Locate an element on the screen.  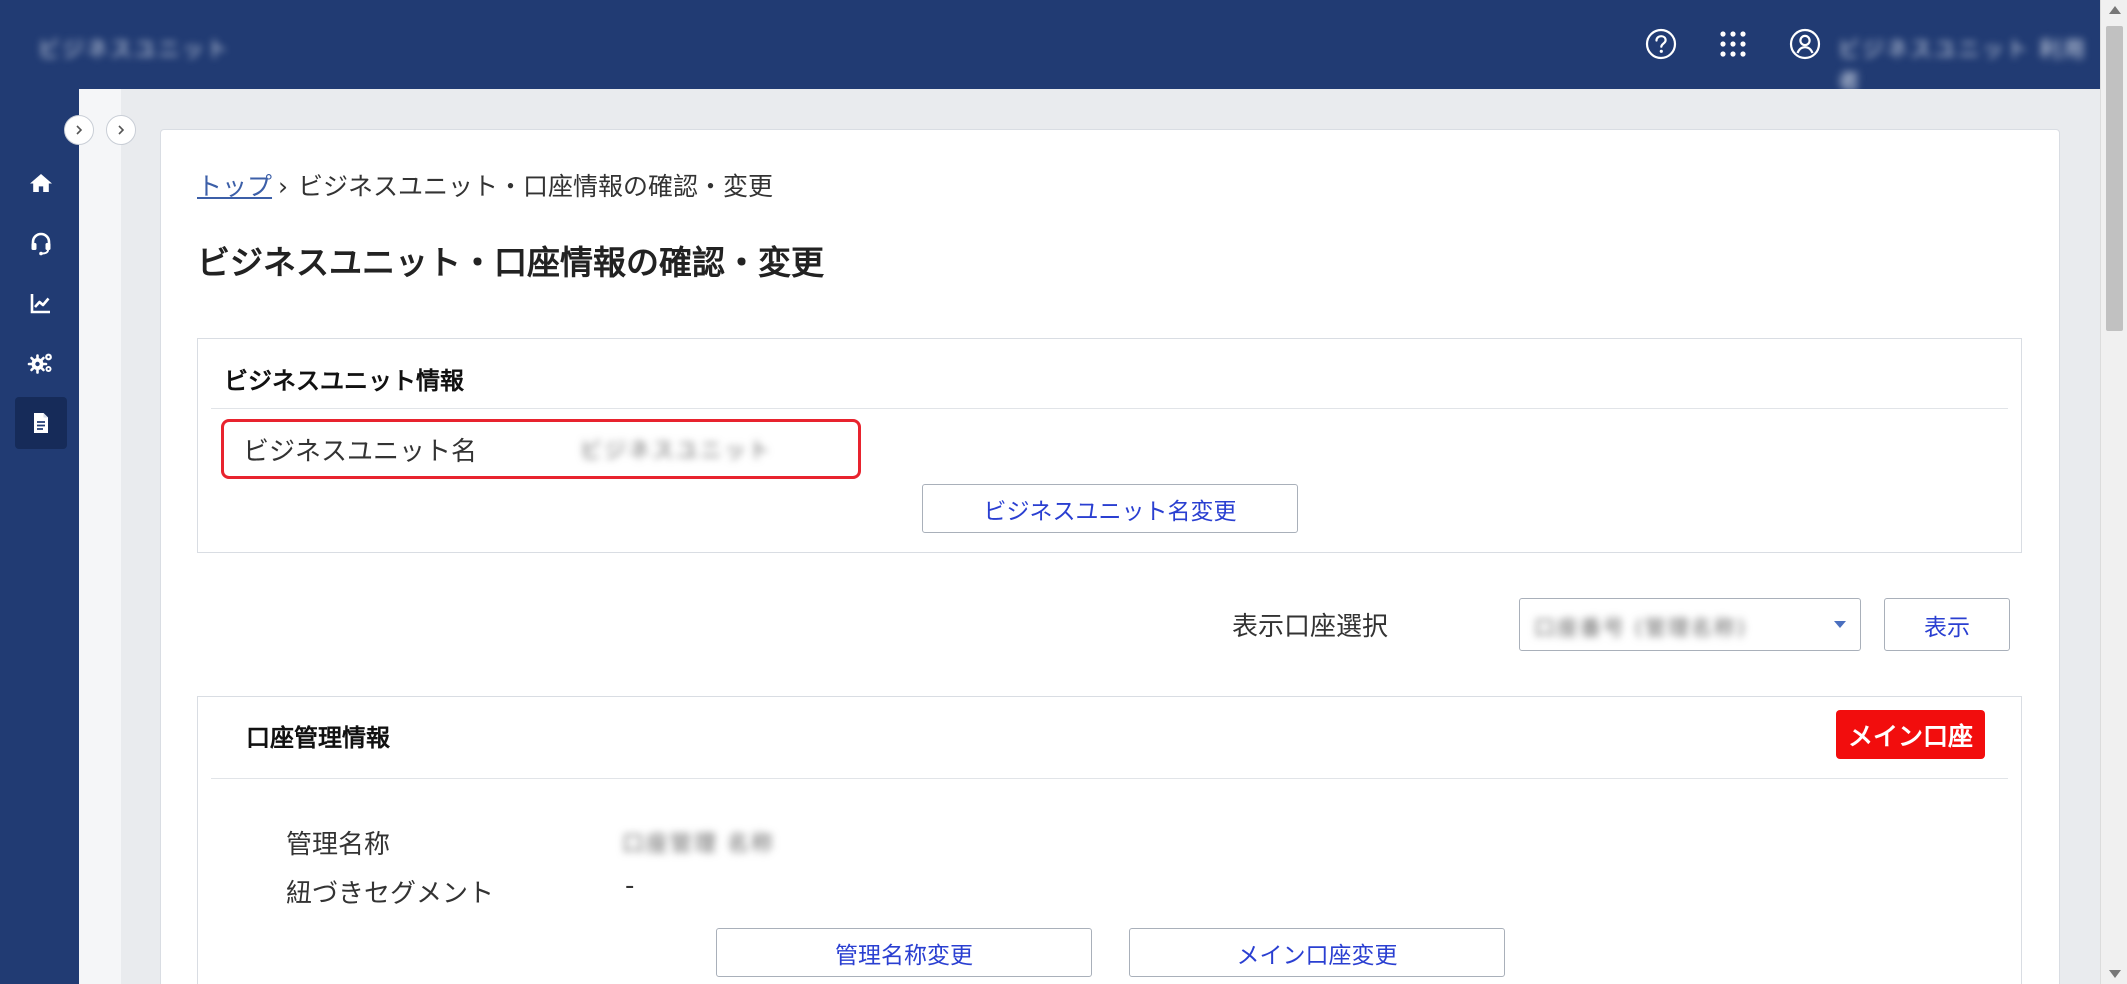
sub-panel-strip is located at coordinates (100, 536).